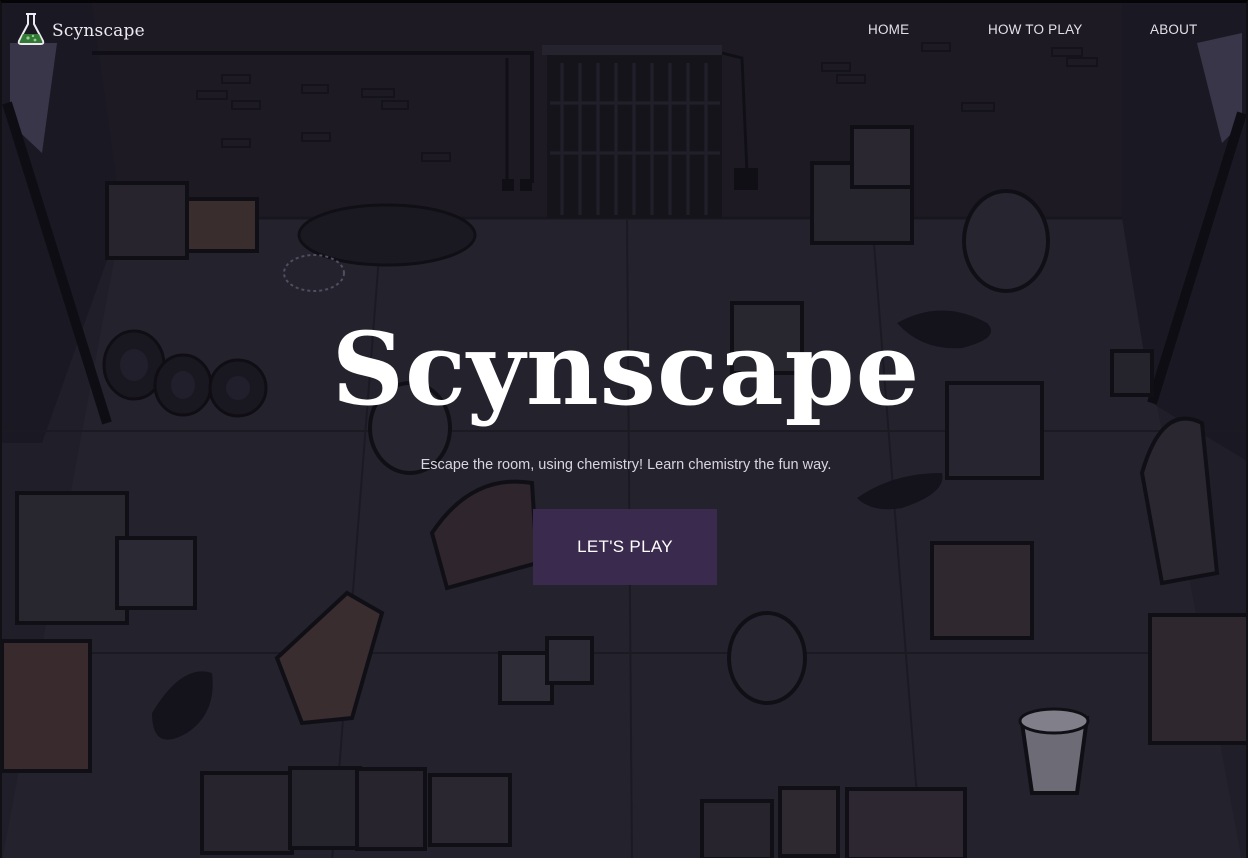 Image resolution: width=1248 pixels, height=858 pixels. Describe the element at coordinates (1174, 29) in the screenshot. I see `nav-link-about: ABOUT` at that location.